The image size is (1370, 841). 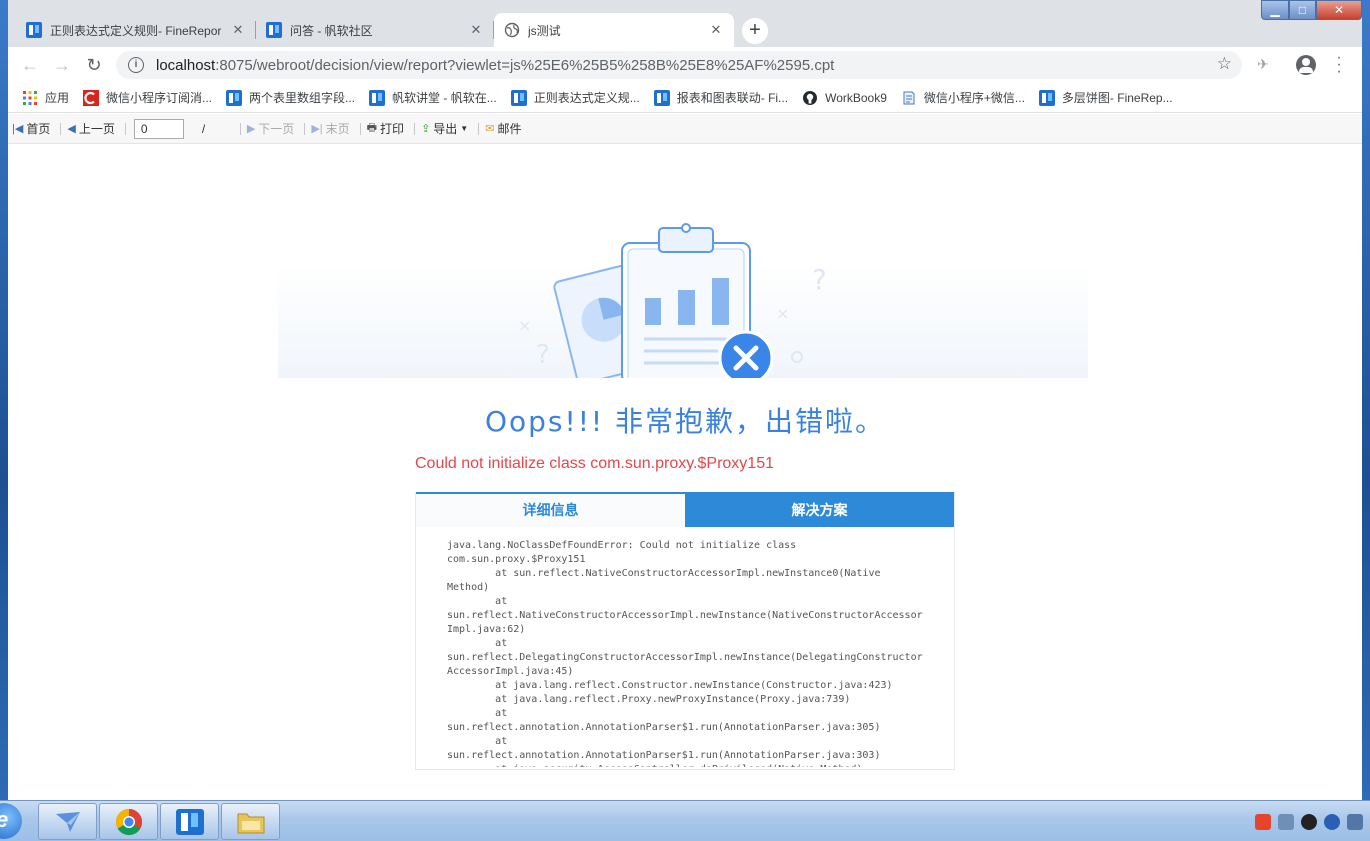 I want to click on red-c-icon, so click(x=91, y=97).